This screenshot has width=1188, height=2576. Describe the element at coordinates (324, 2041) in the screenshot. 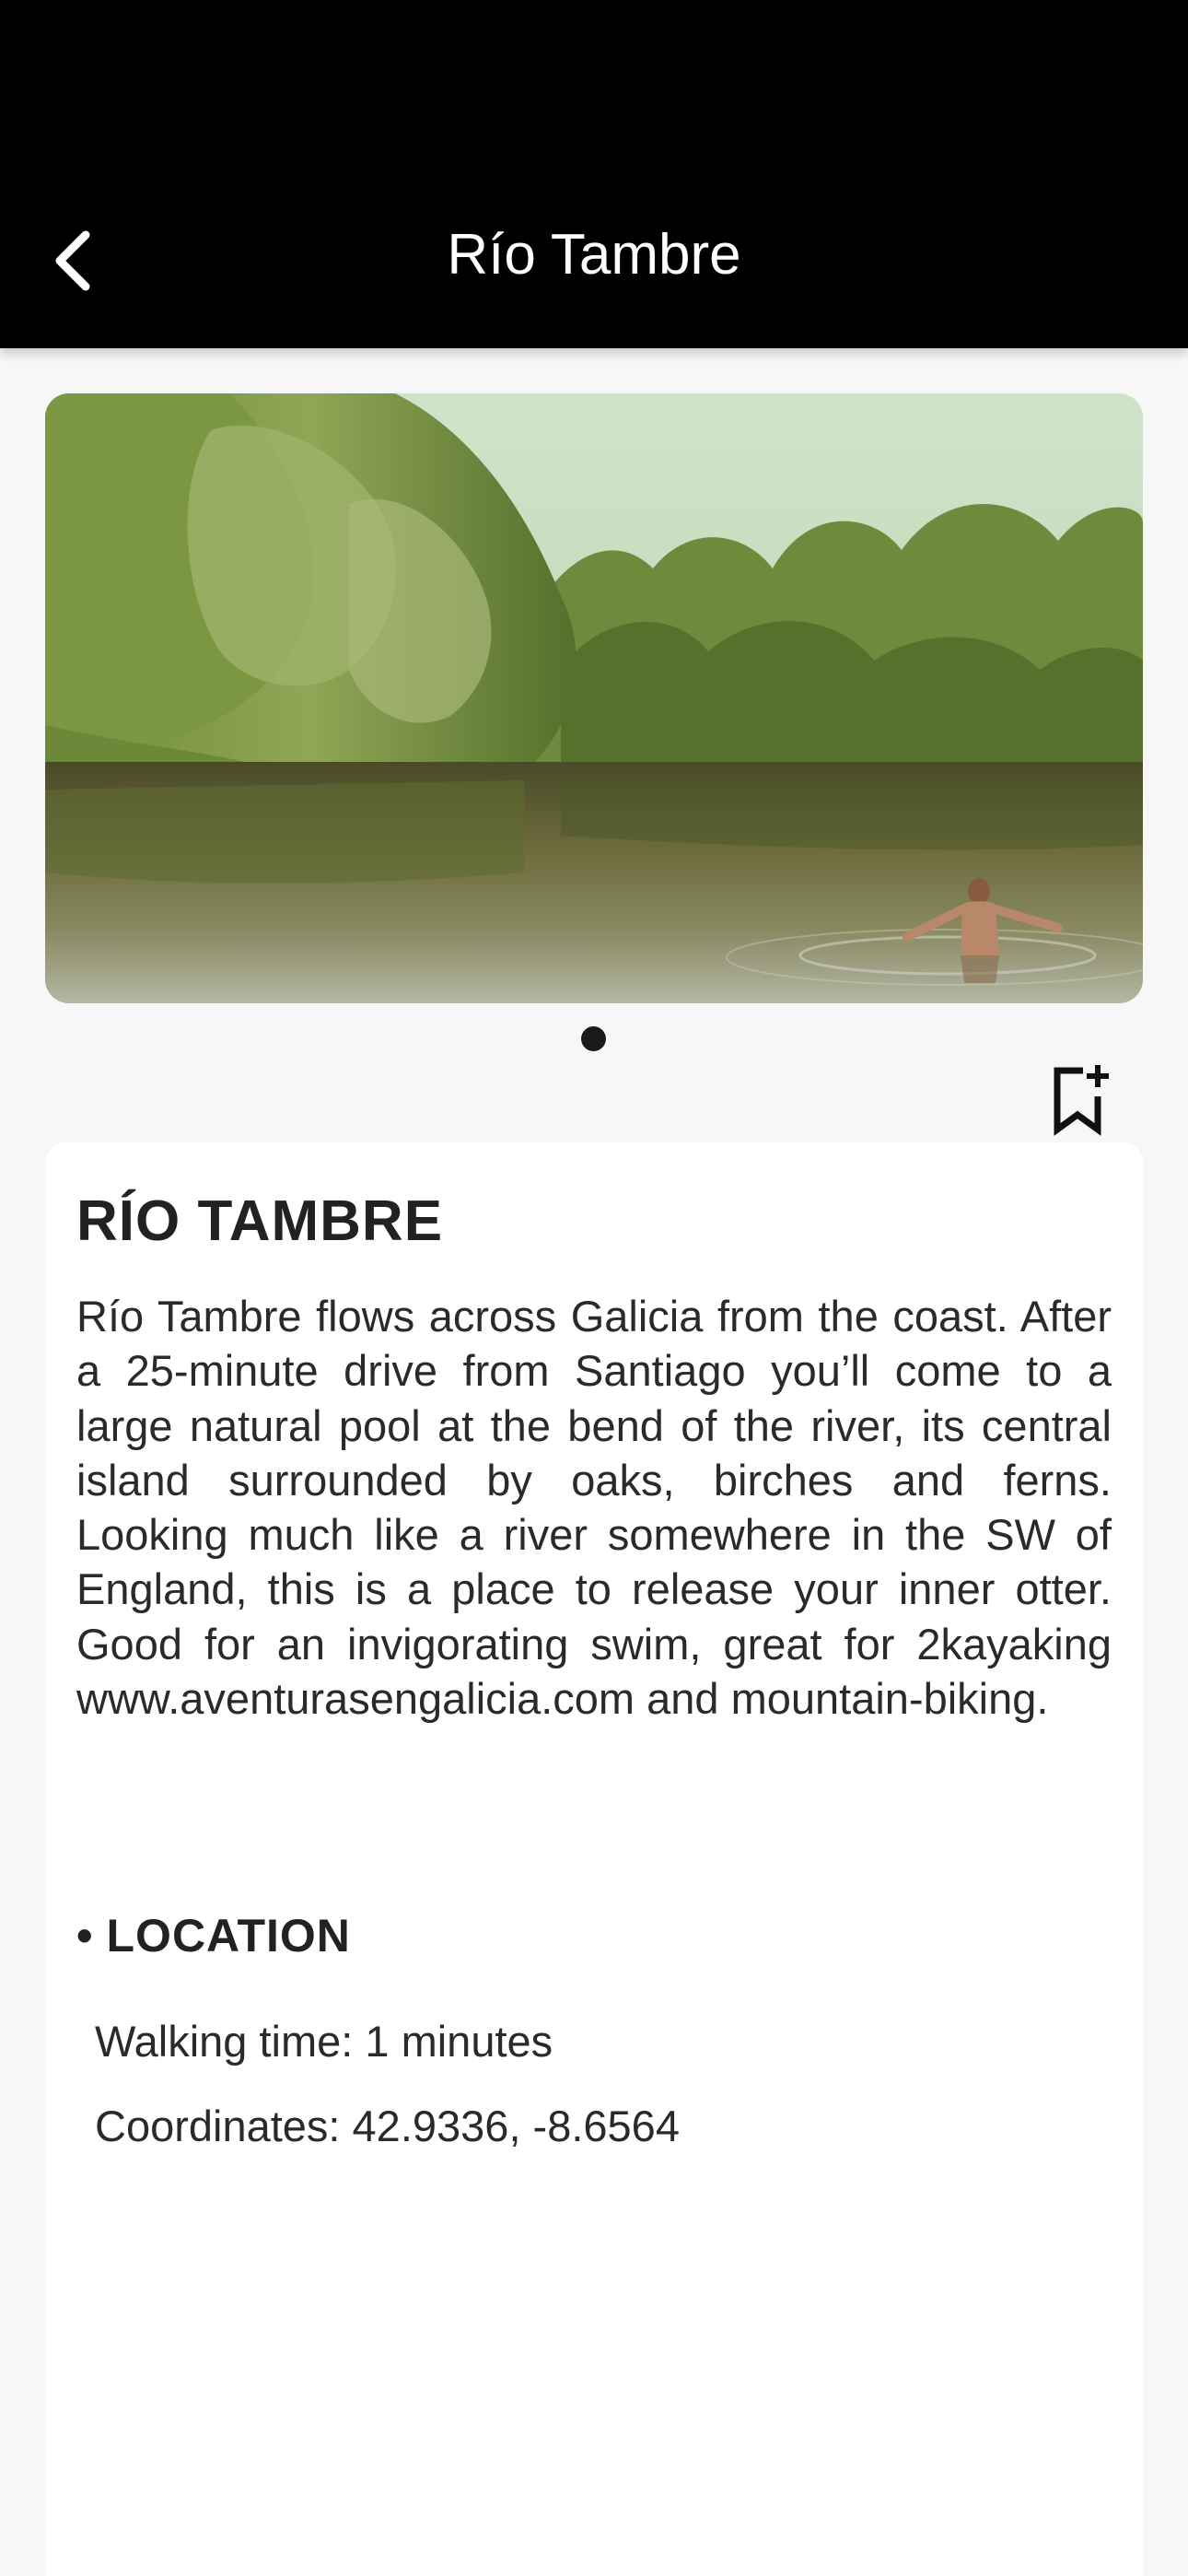

I see `walking-time: Walking time: 1 minutes` at that location.